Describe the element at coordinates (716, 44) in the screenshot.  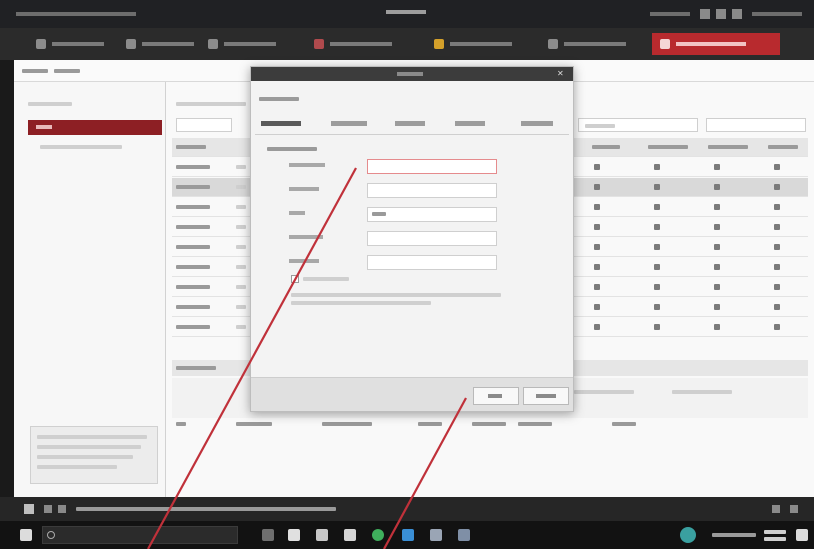
I see `module-tab-7-active` at that location.